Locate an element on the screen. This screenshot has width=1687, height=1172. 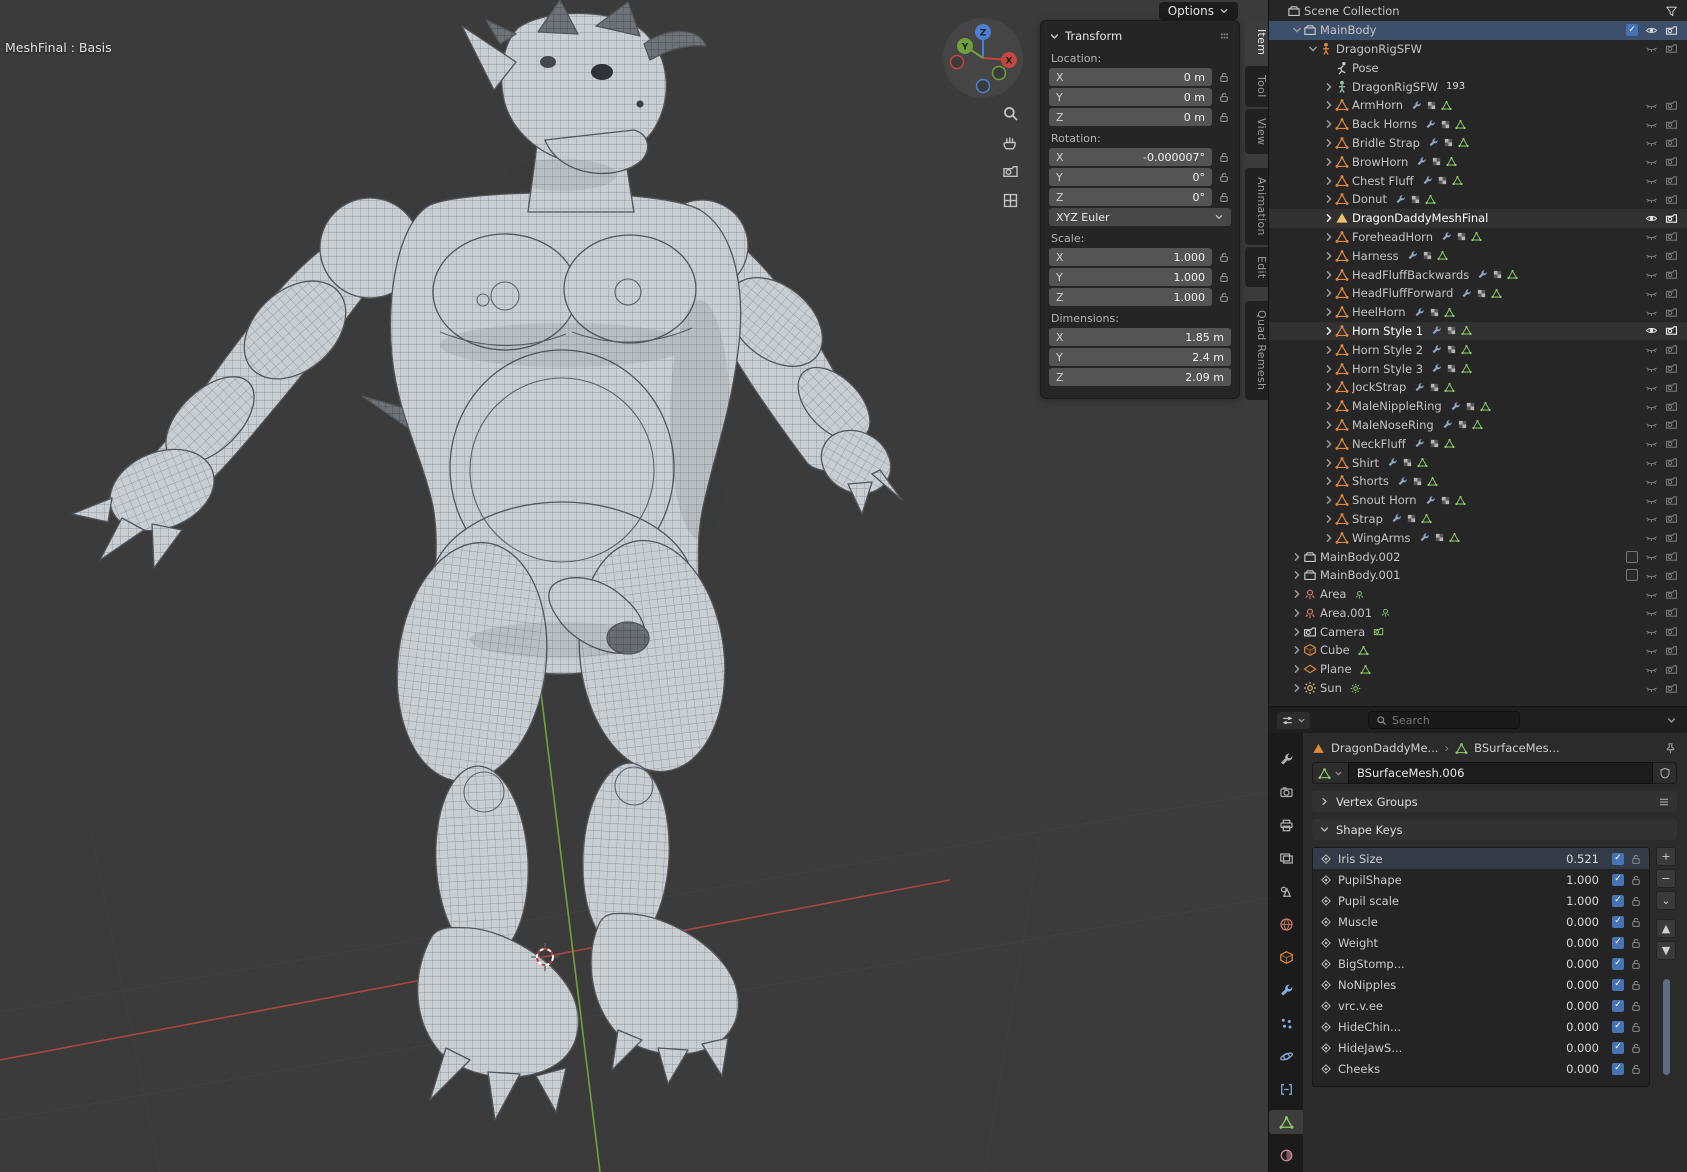
outliner-row: MaleNoseRing is located at coordinates (1478, 425).